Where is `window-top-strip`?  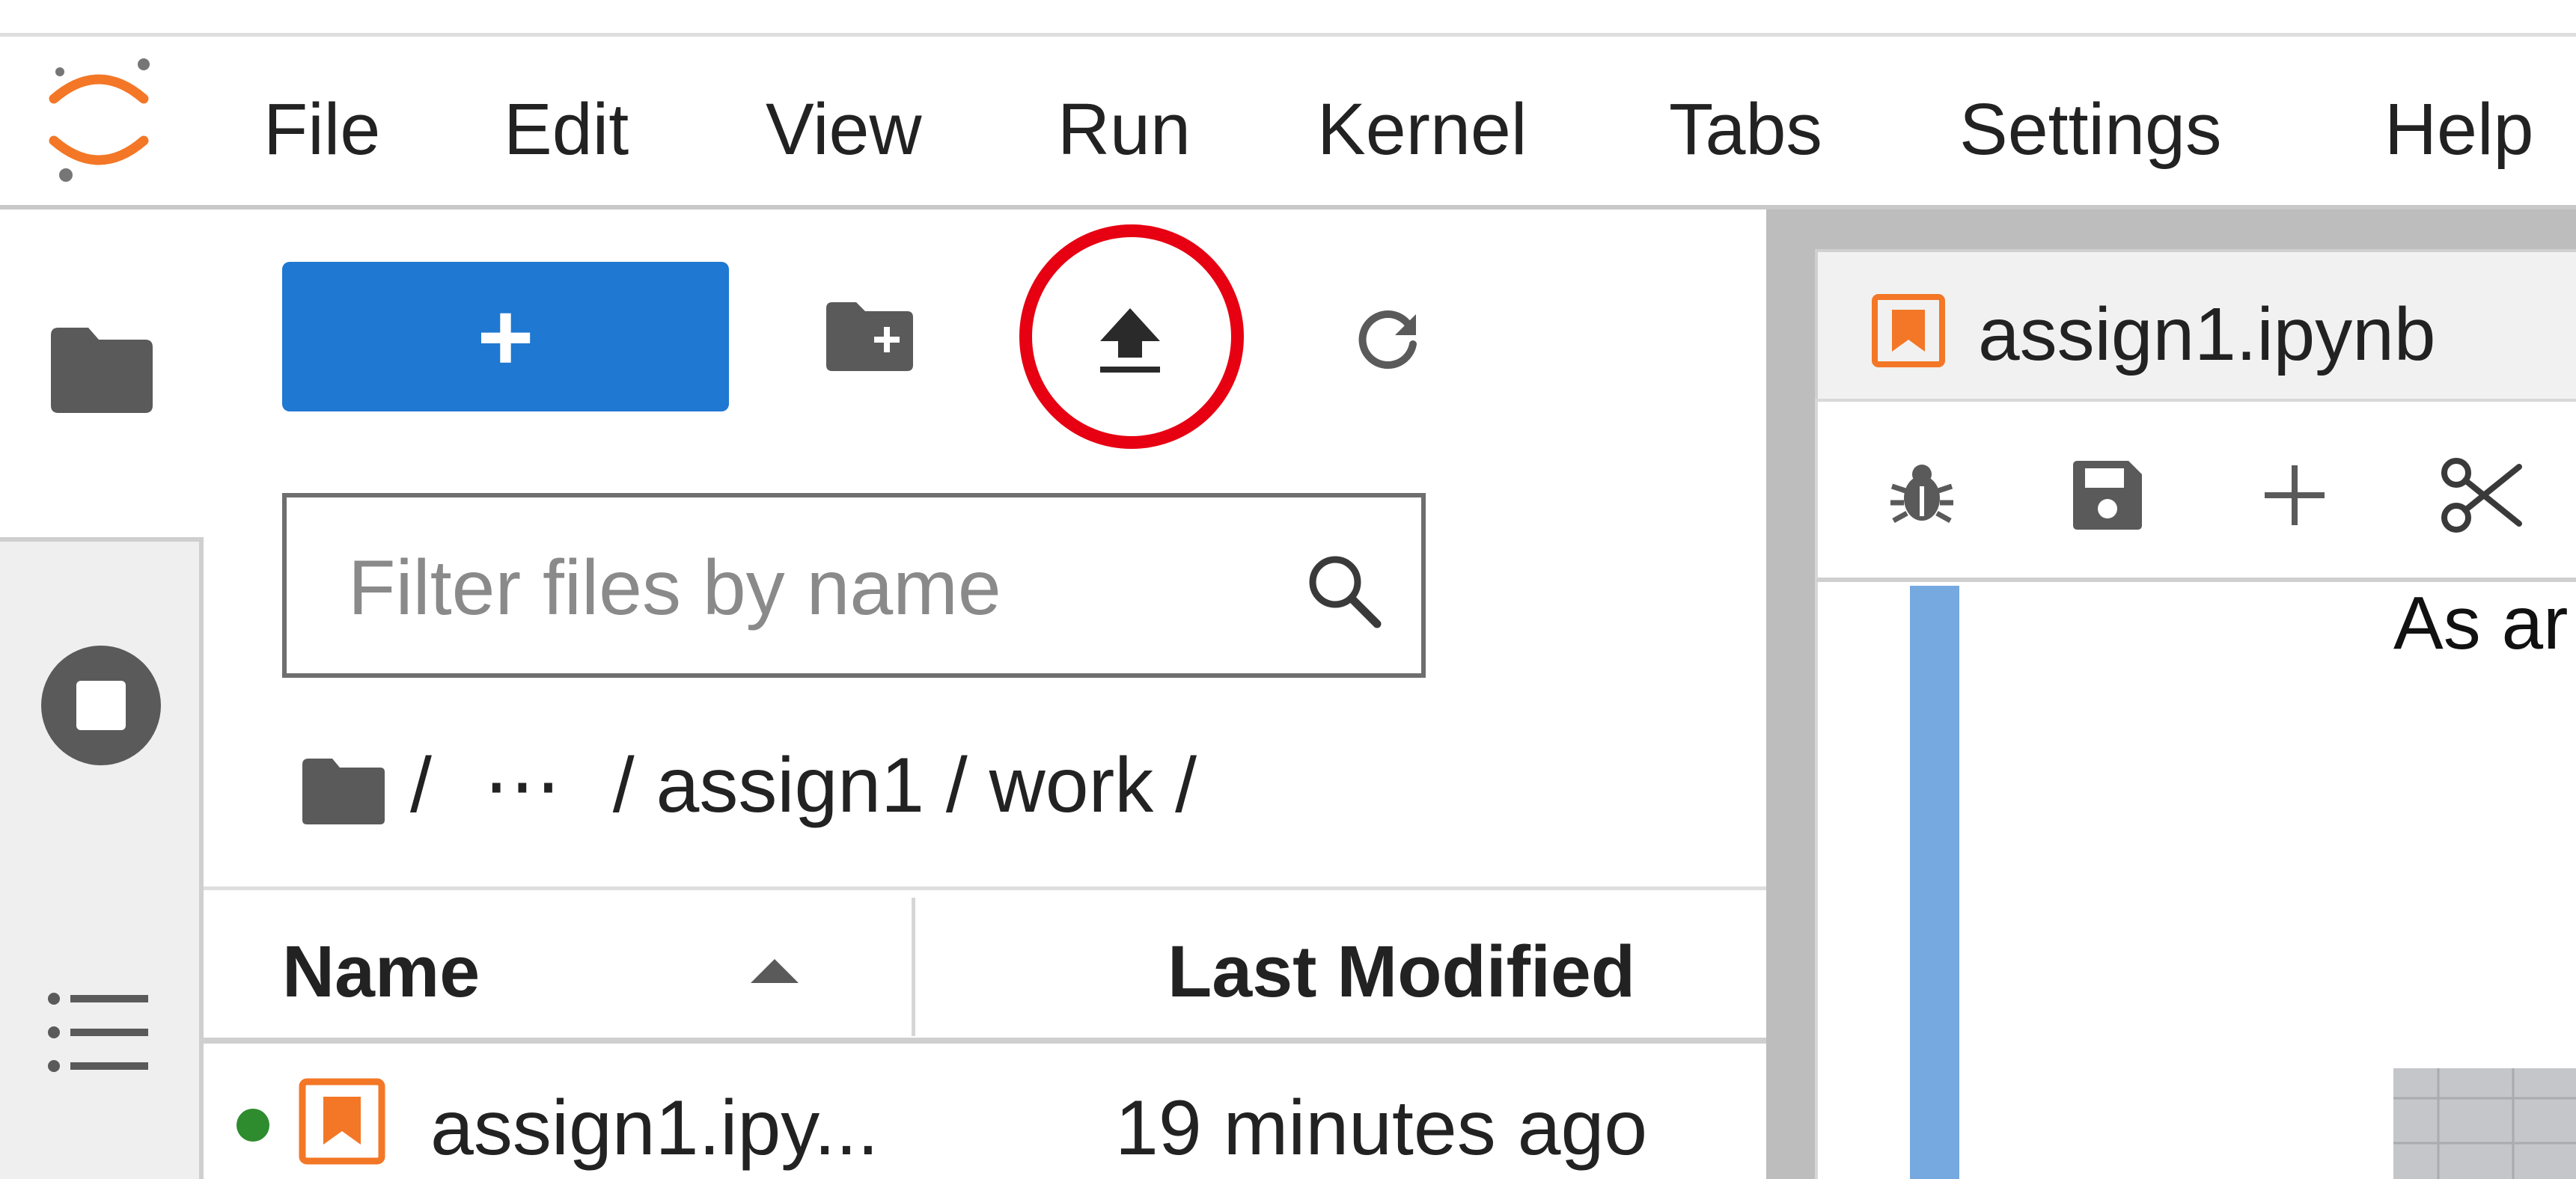
window-top-strip is located at coordinates (1288, 18).